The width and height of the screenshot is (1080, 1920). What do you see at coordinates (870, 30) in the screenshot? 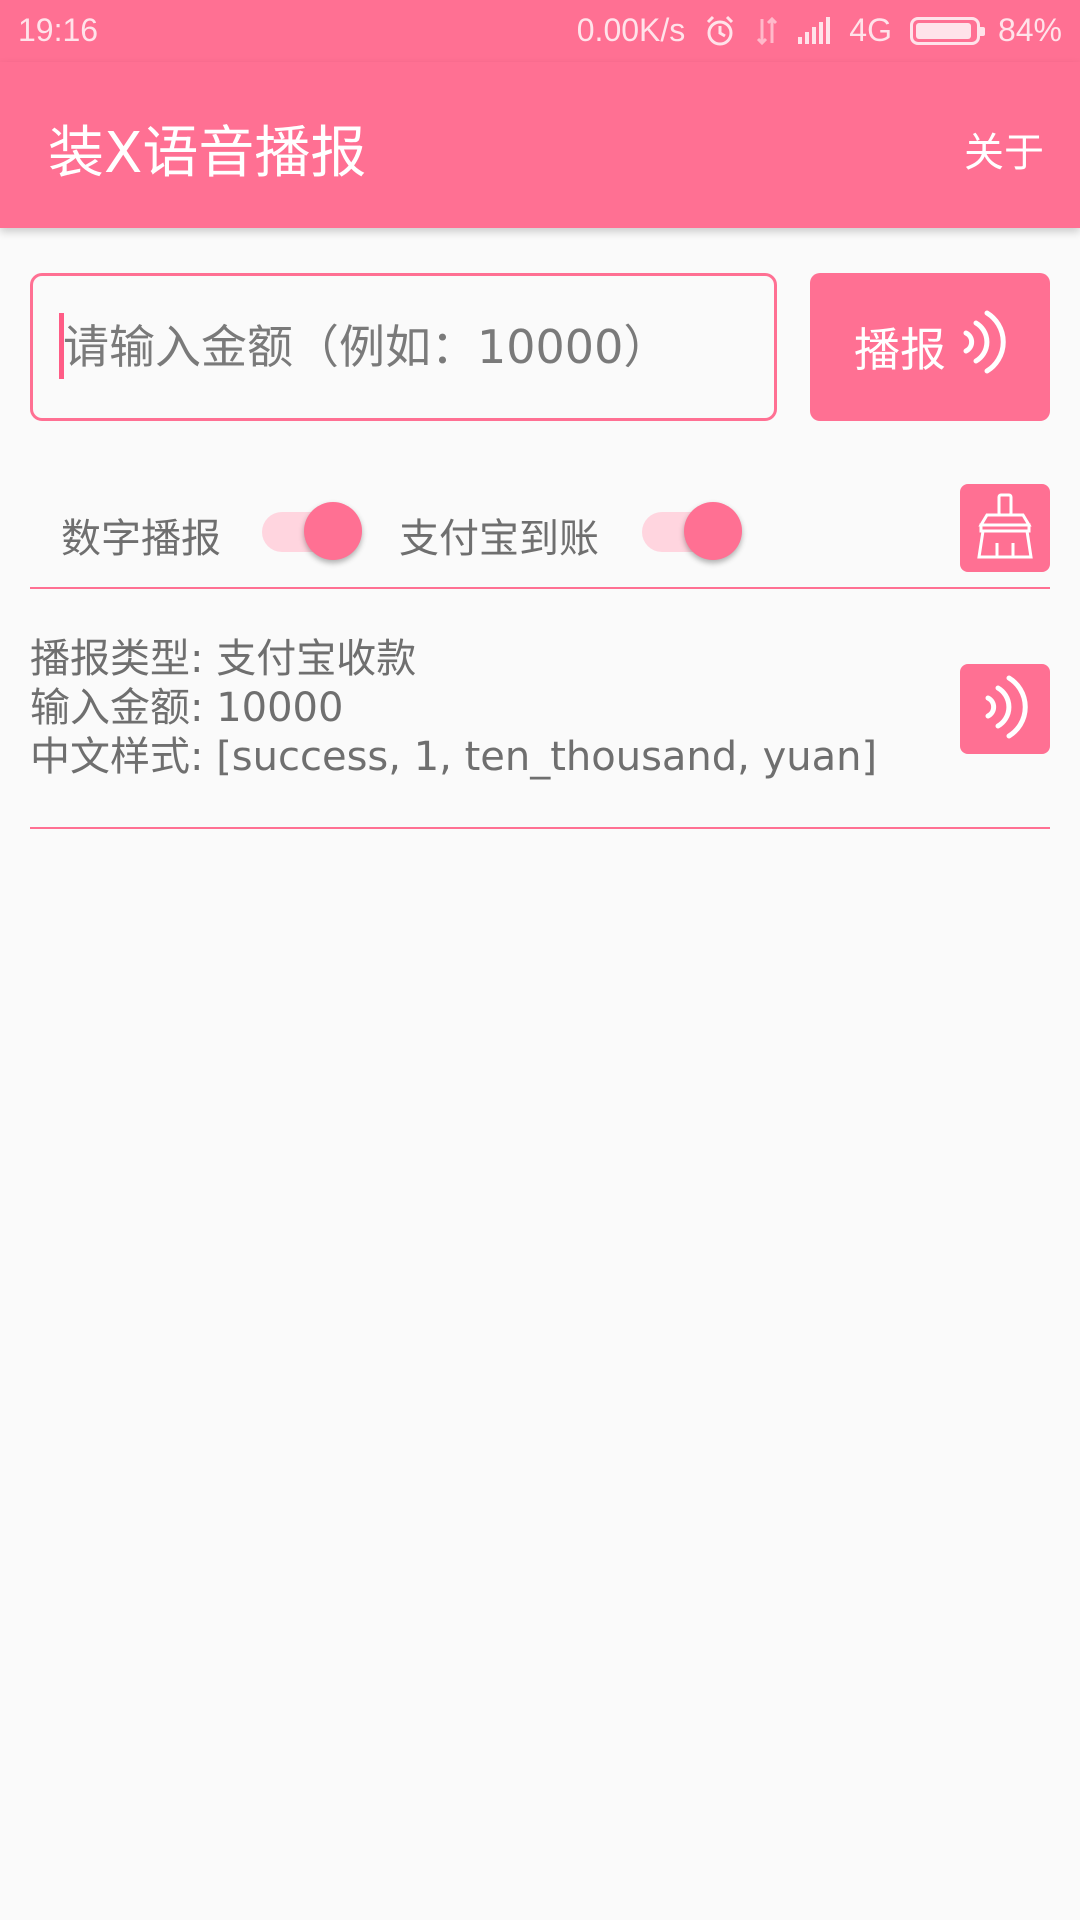
I see `network-type: 4G` at bounding box center [870, 30].